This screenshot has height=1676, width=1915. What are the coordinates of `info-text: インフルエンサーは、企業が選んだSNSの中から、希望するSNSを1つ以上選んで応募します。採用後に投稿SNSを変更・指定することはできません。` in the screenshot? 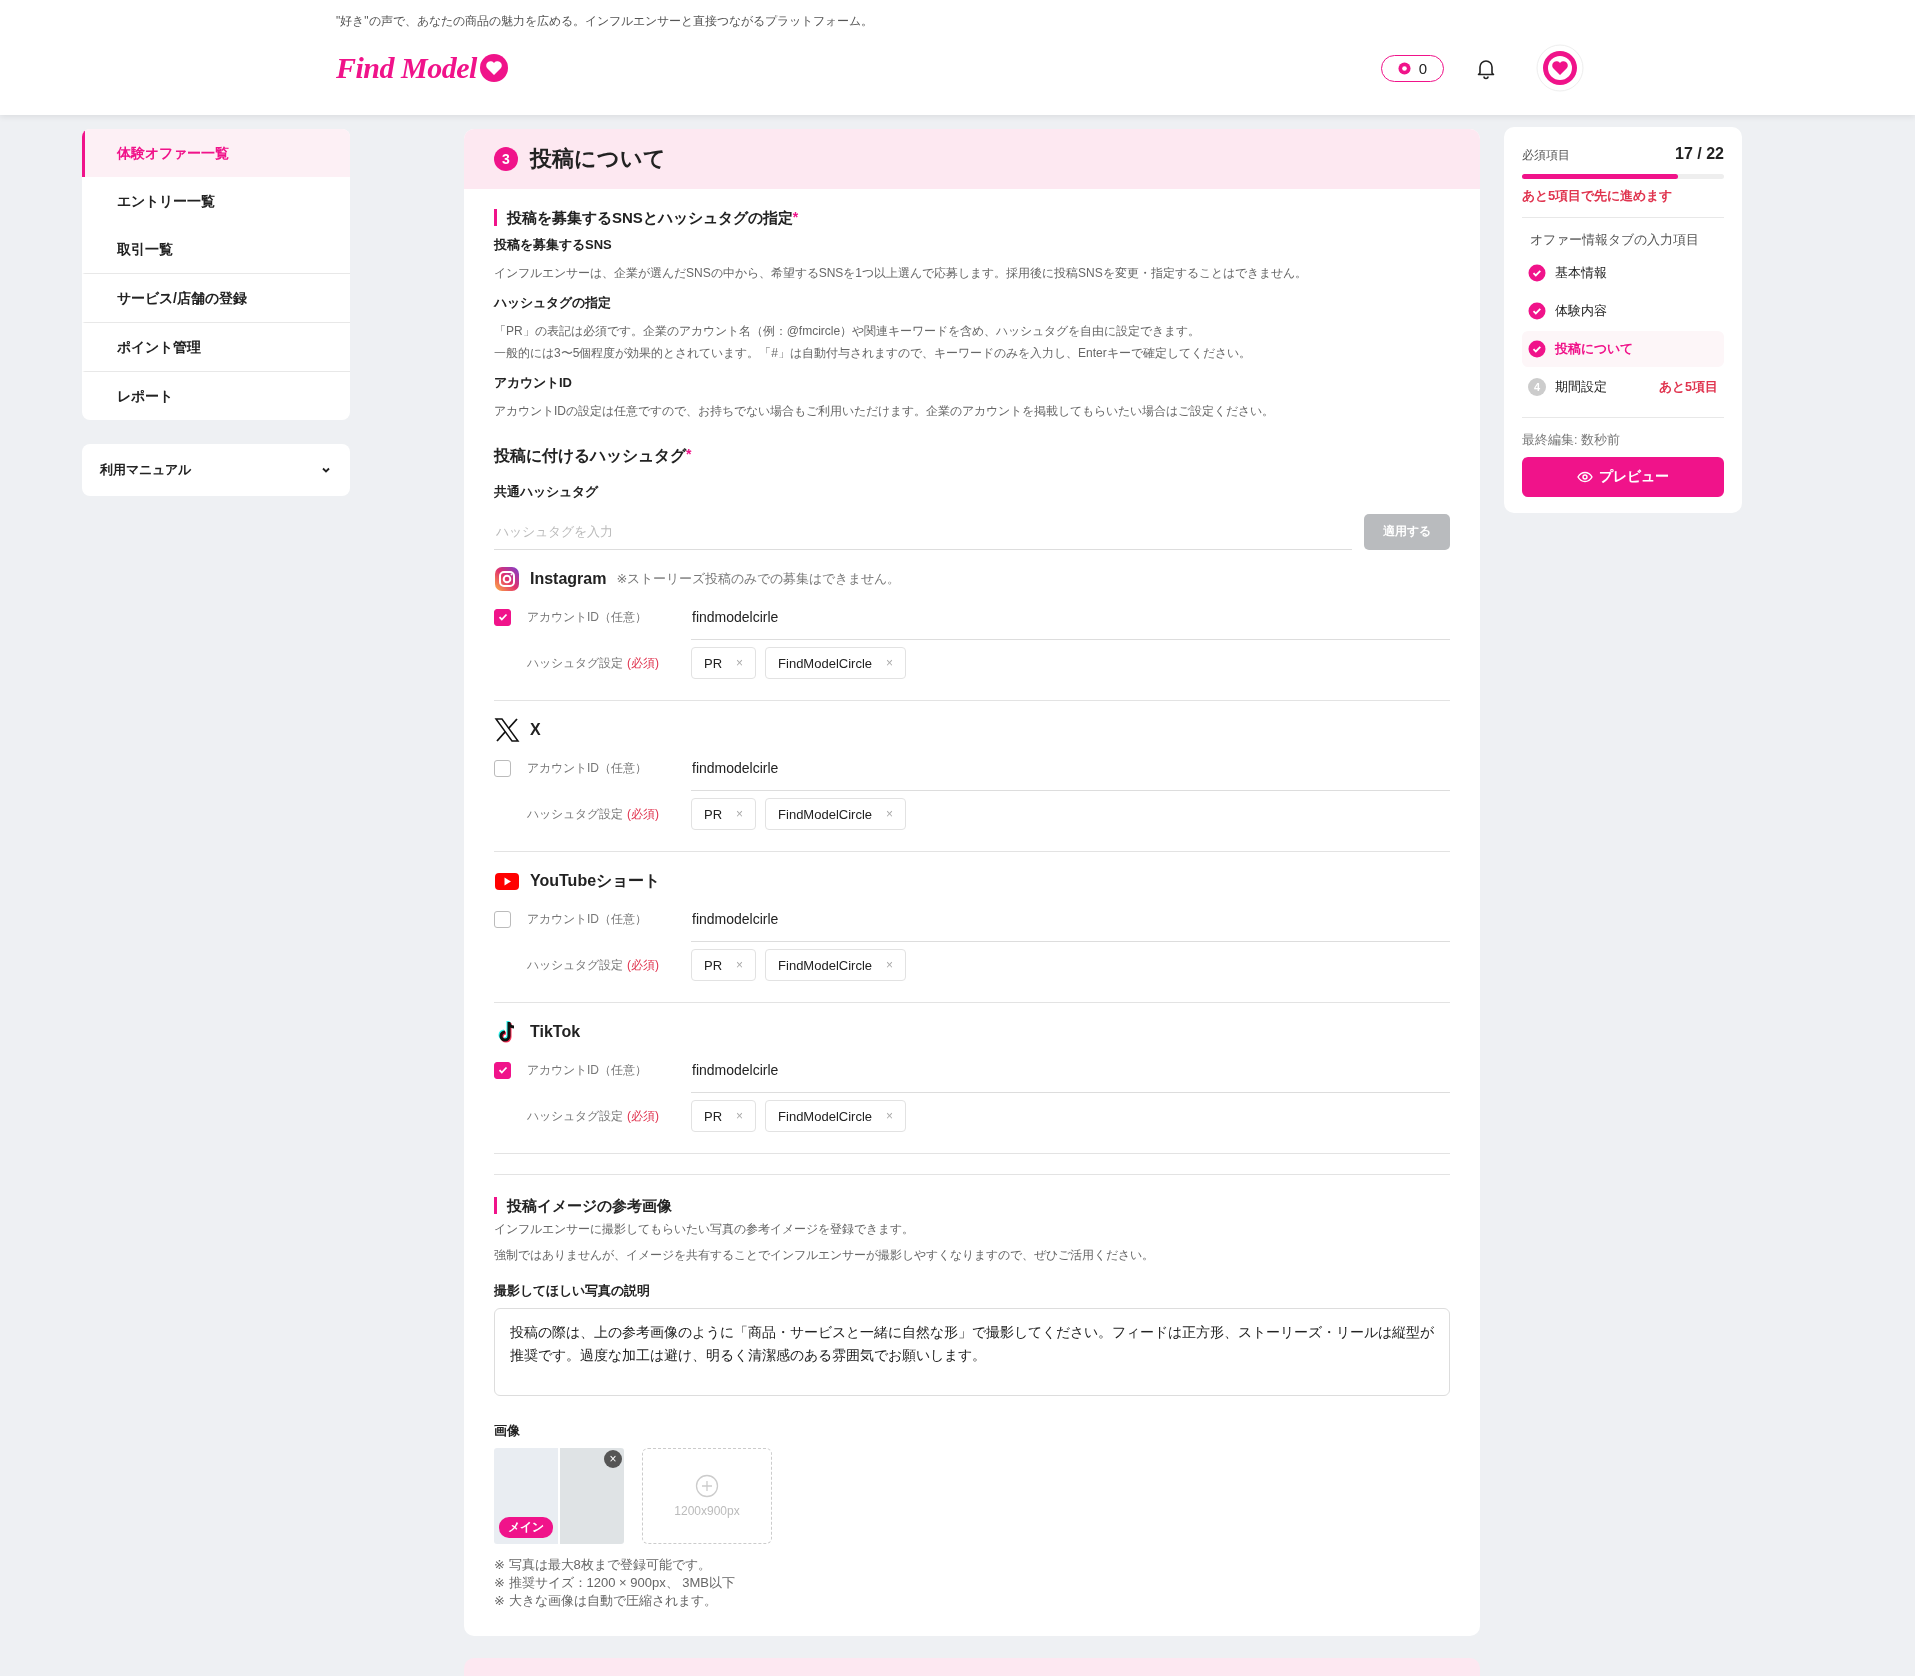 It's located at (901, 273).